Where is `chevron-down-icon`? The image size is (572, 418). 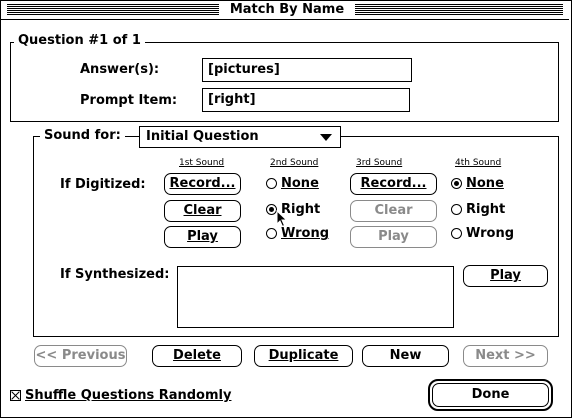
chevron-down-icon is located at coordinates (326, 137).